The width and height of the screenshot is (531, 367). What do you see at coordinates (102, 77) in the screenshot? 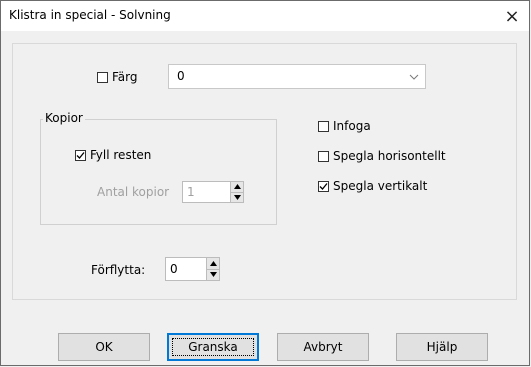
I see `color-checkbox-box` at bounding box center [102, 77].